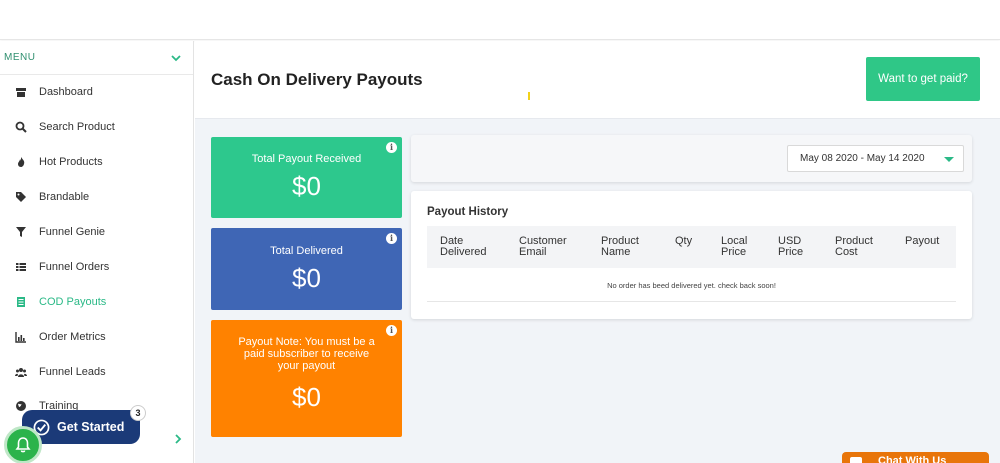 The height and width of the screenshot is (463, 1000). I want to click on tags-icon, so click(20, 197).